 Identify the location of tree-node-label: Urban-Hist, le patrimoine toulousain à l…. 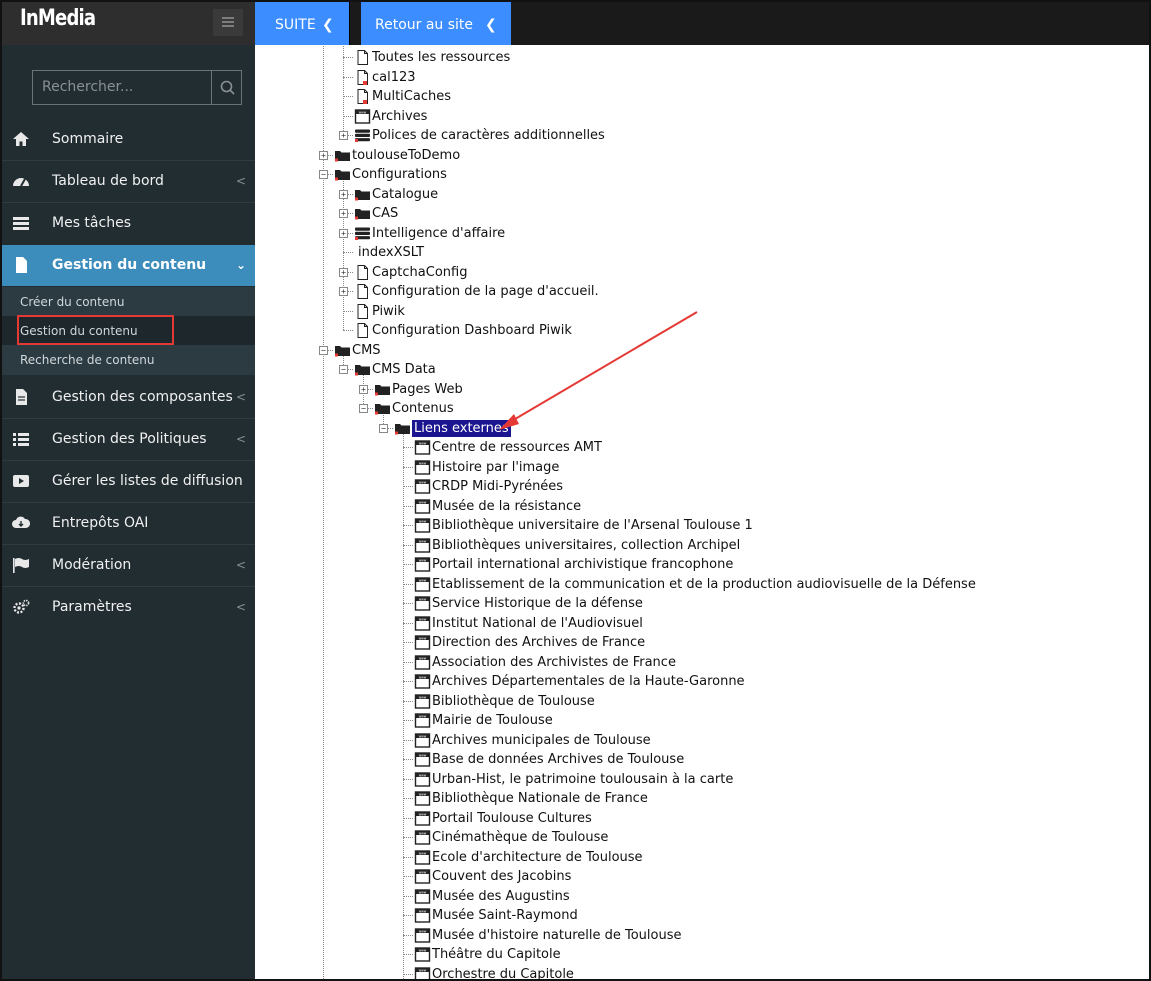
(582, 779).